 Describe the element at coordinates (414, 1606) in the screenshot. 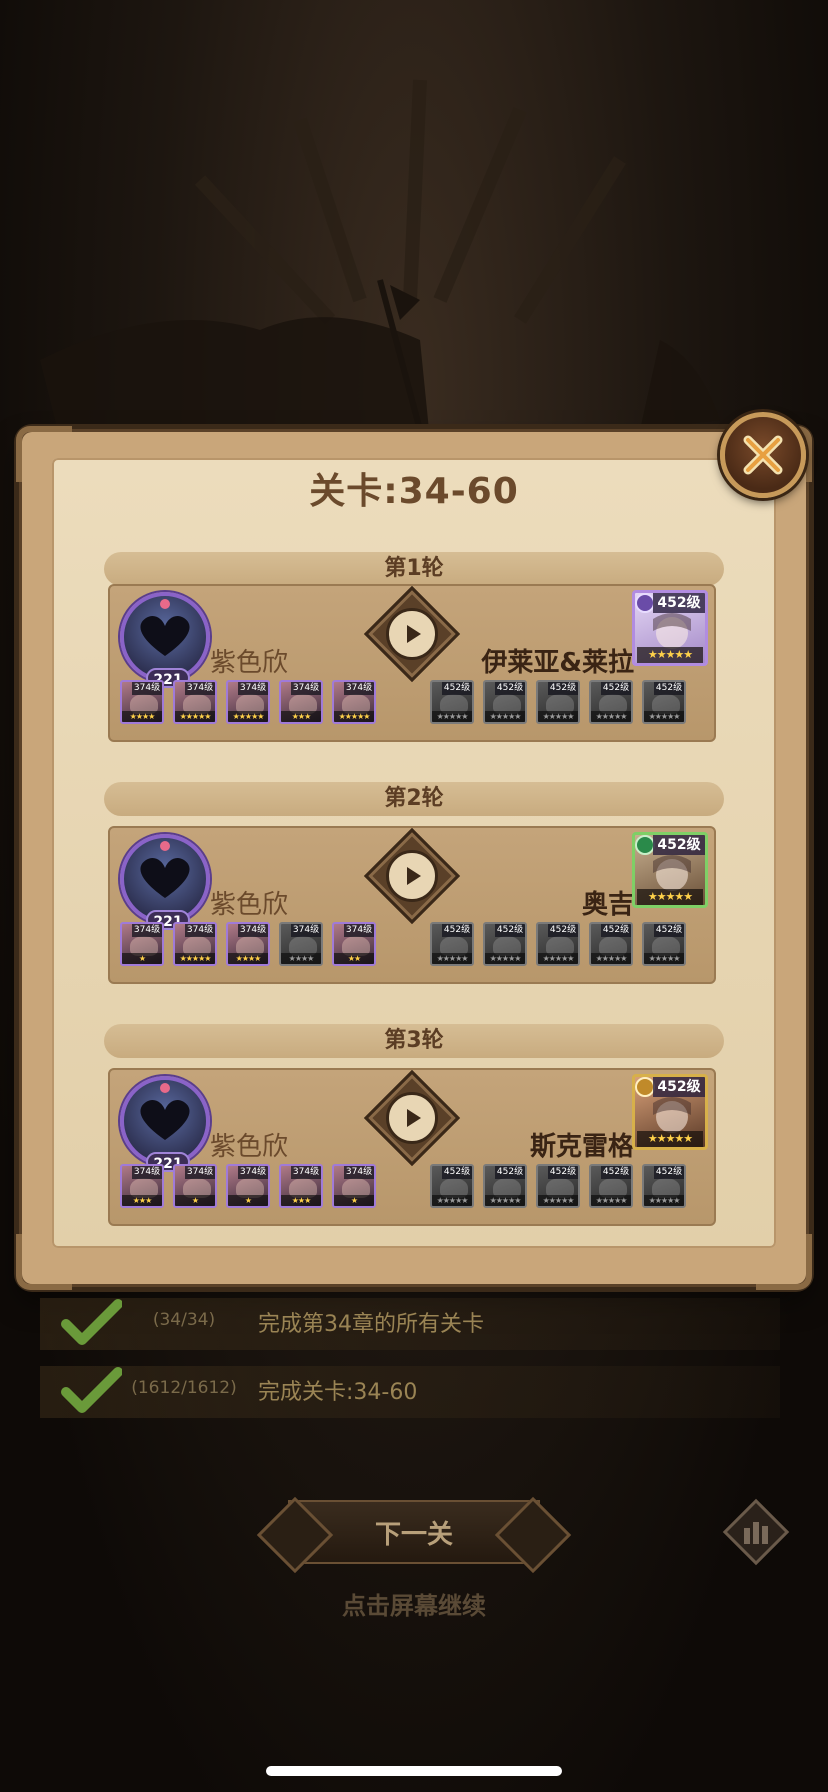

I see `tap-to-continue-hint: 点击屏幕继续` at that location.